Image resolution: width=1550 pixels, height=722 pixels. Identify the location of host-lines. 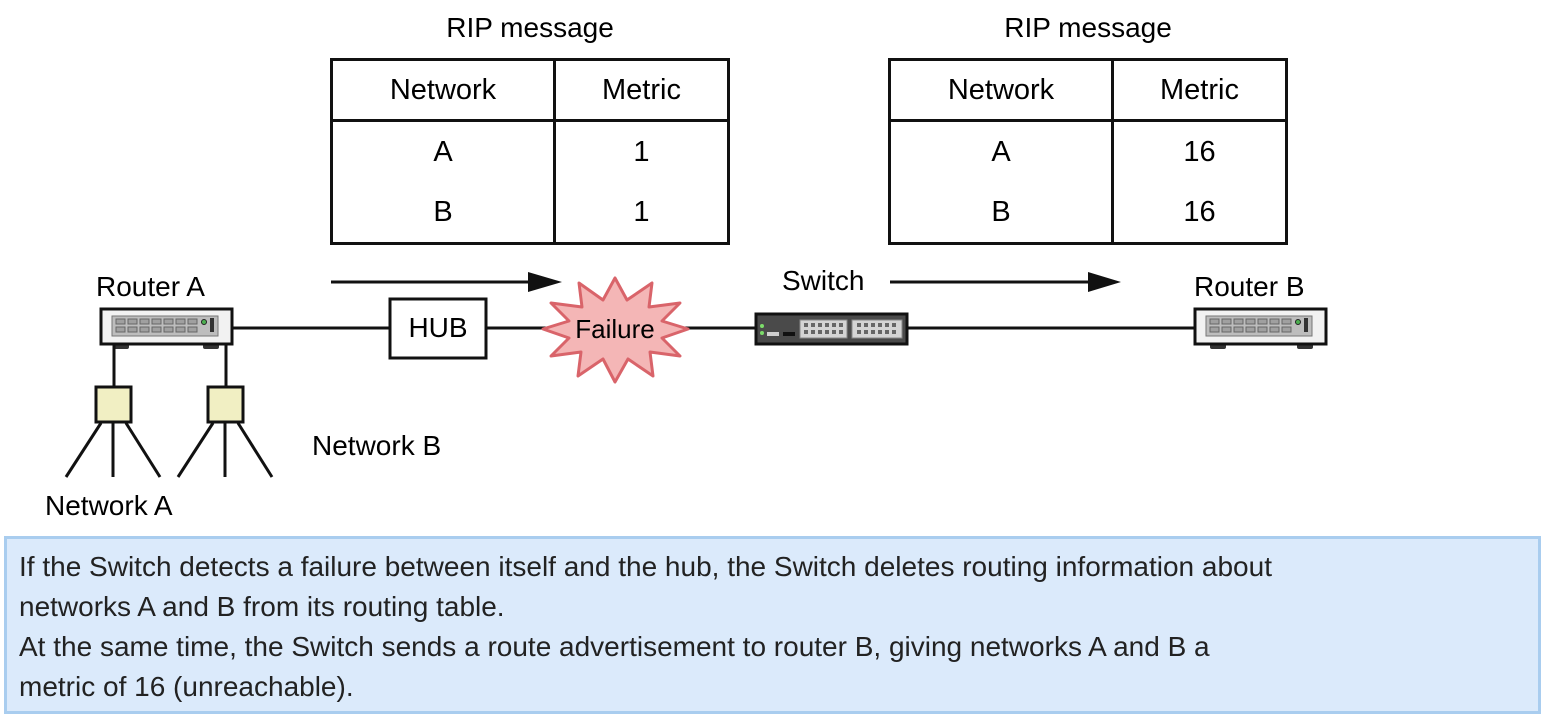
(169, 450).